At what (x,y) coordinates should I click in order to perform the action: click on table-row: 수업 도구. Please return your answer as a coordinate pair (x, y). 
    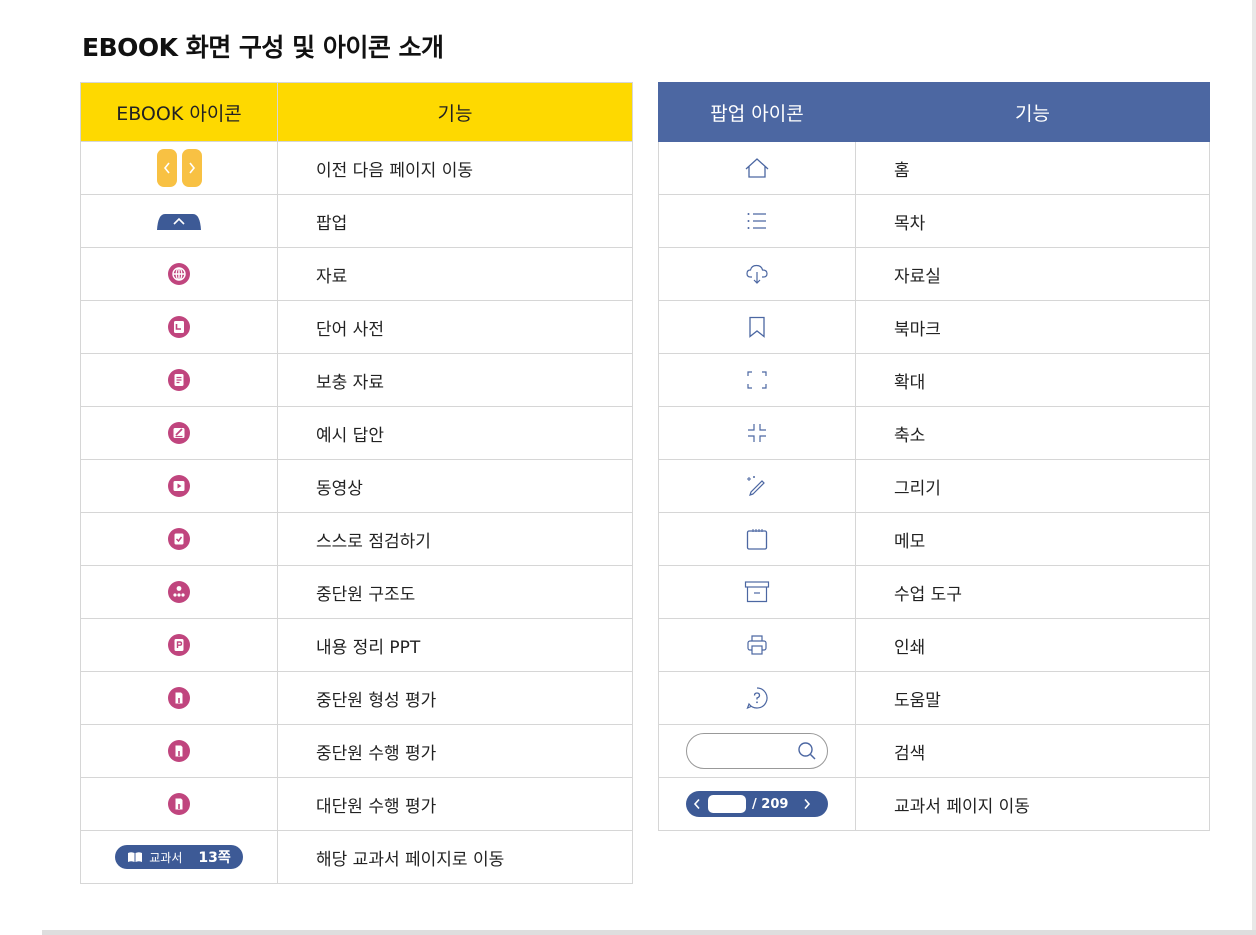
    Looking at the image, I should click on (934, 592).